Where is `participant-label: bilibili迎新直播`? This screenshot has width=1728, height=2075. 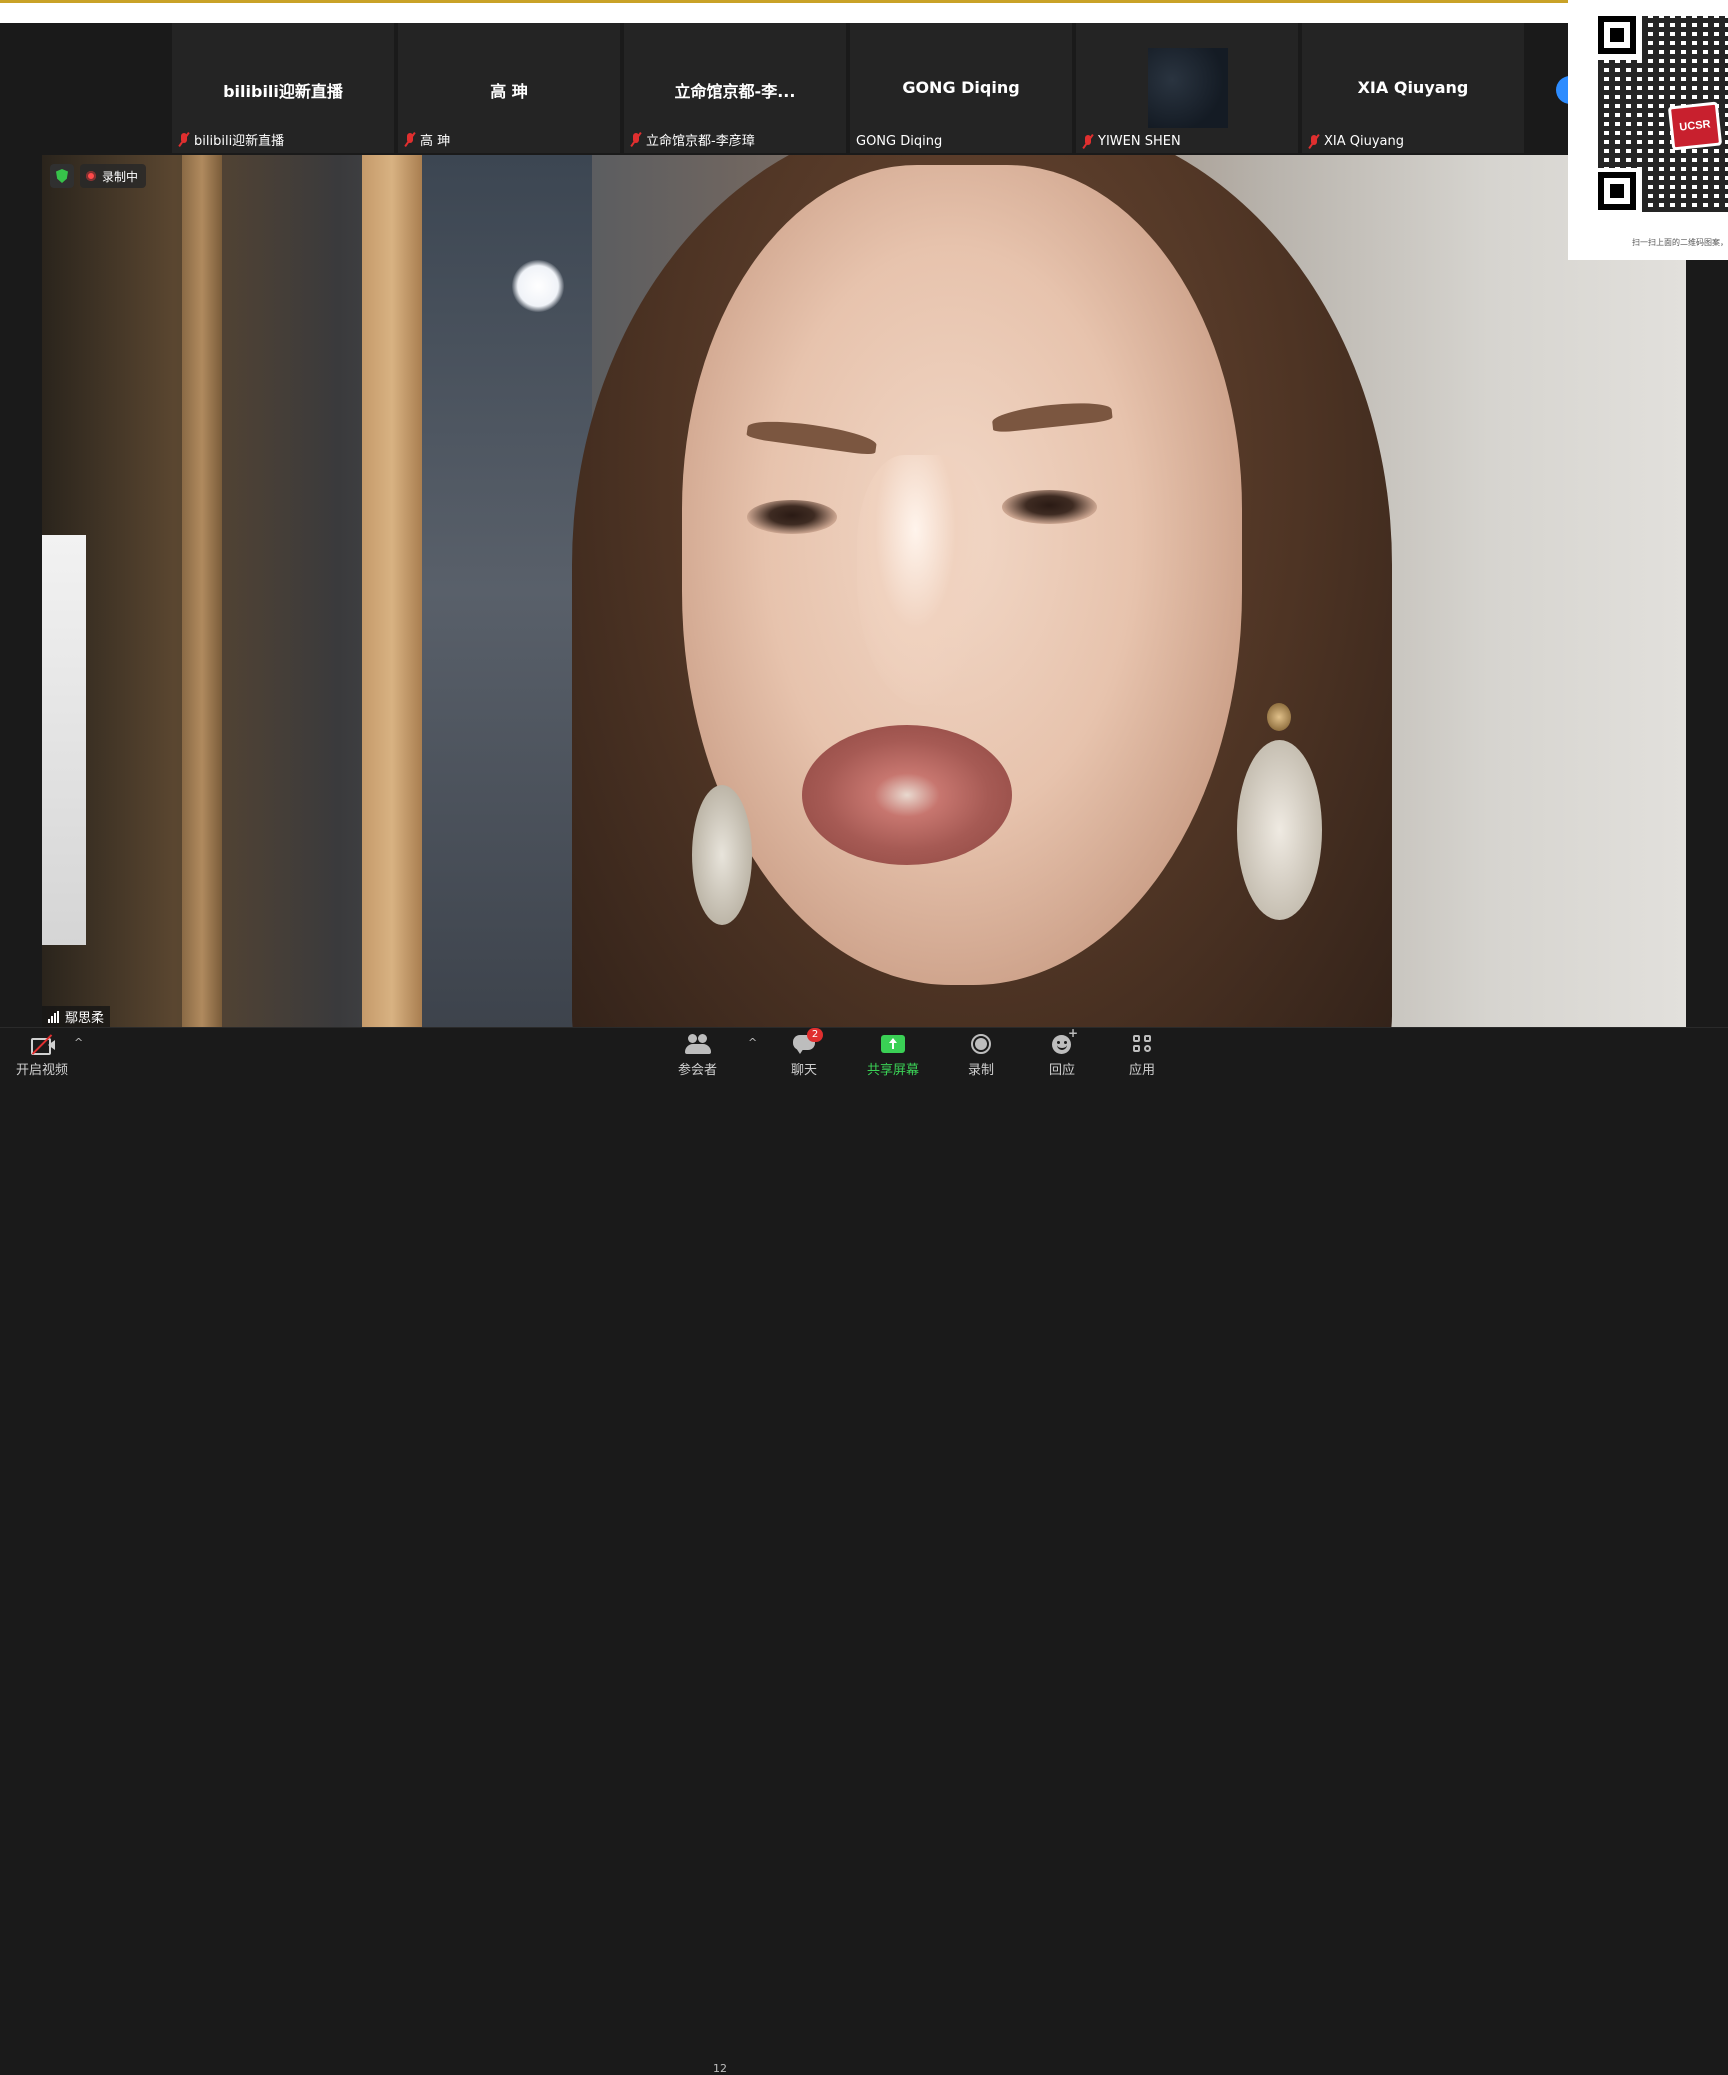
participant-label: bilibili迎新直播 is located at coordinates (231, 139).